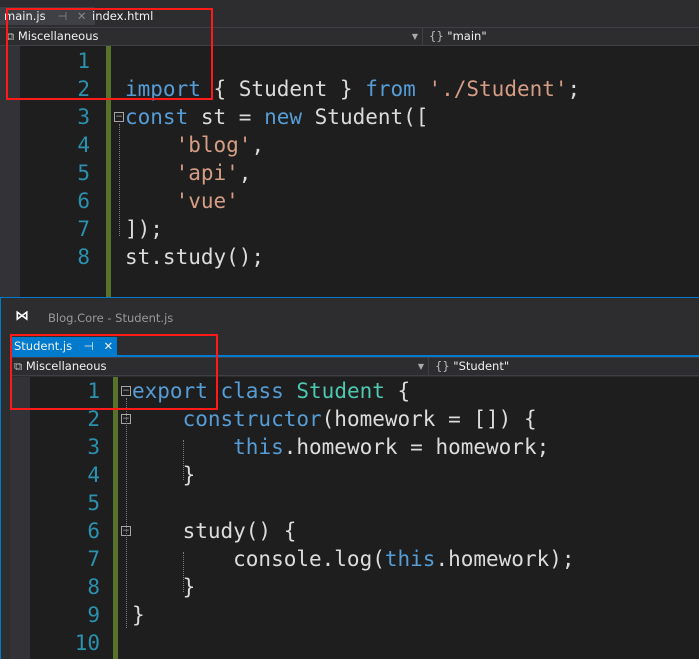 The width and height of the screenshot is (699, 659). I want to click on line-number: 9, so click(93, 615).